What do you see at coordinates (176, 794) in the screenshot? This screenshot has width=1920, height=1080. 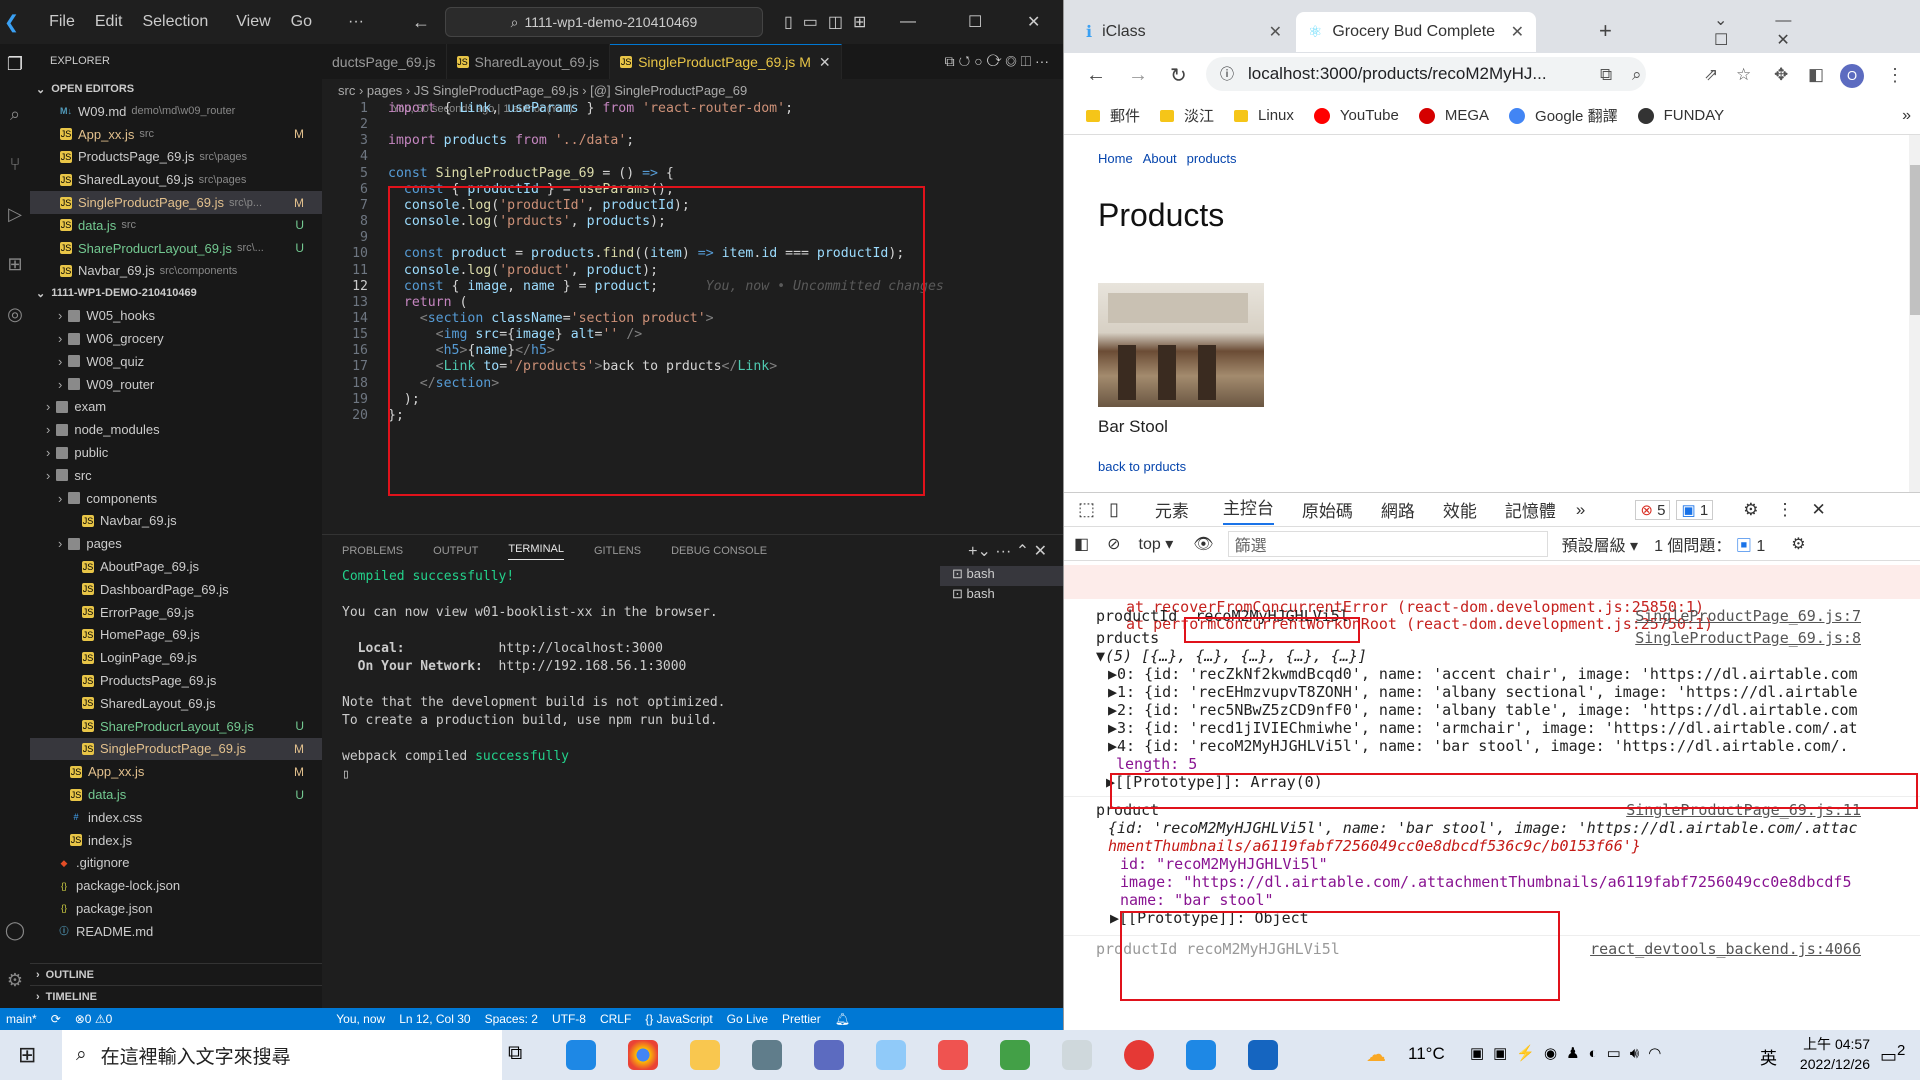 I see `file-item: JS data.js U` at bounding box center [176, 794].